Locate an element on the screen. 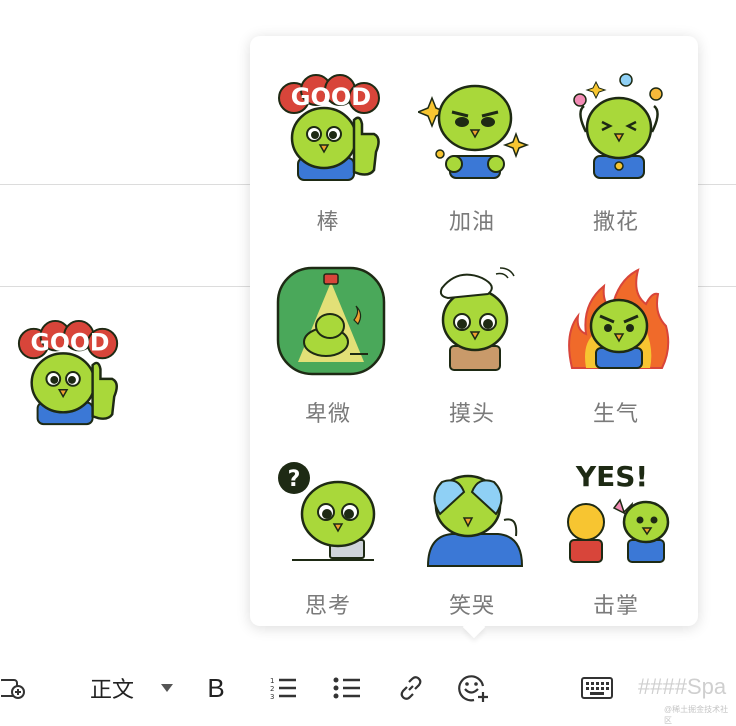 This screenshot has width=736, height=726. sticker-label: 摸头 is located at coordinates (471, 413).